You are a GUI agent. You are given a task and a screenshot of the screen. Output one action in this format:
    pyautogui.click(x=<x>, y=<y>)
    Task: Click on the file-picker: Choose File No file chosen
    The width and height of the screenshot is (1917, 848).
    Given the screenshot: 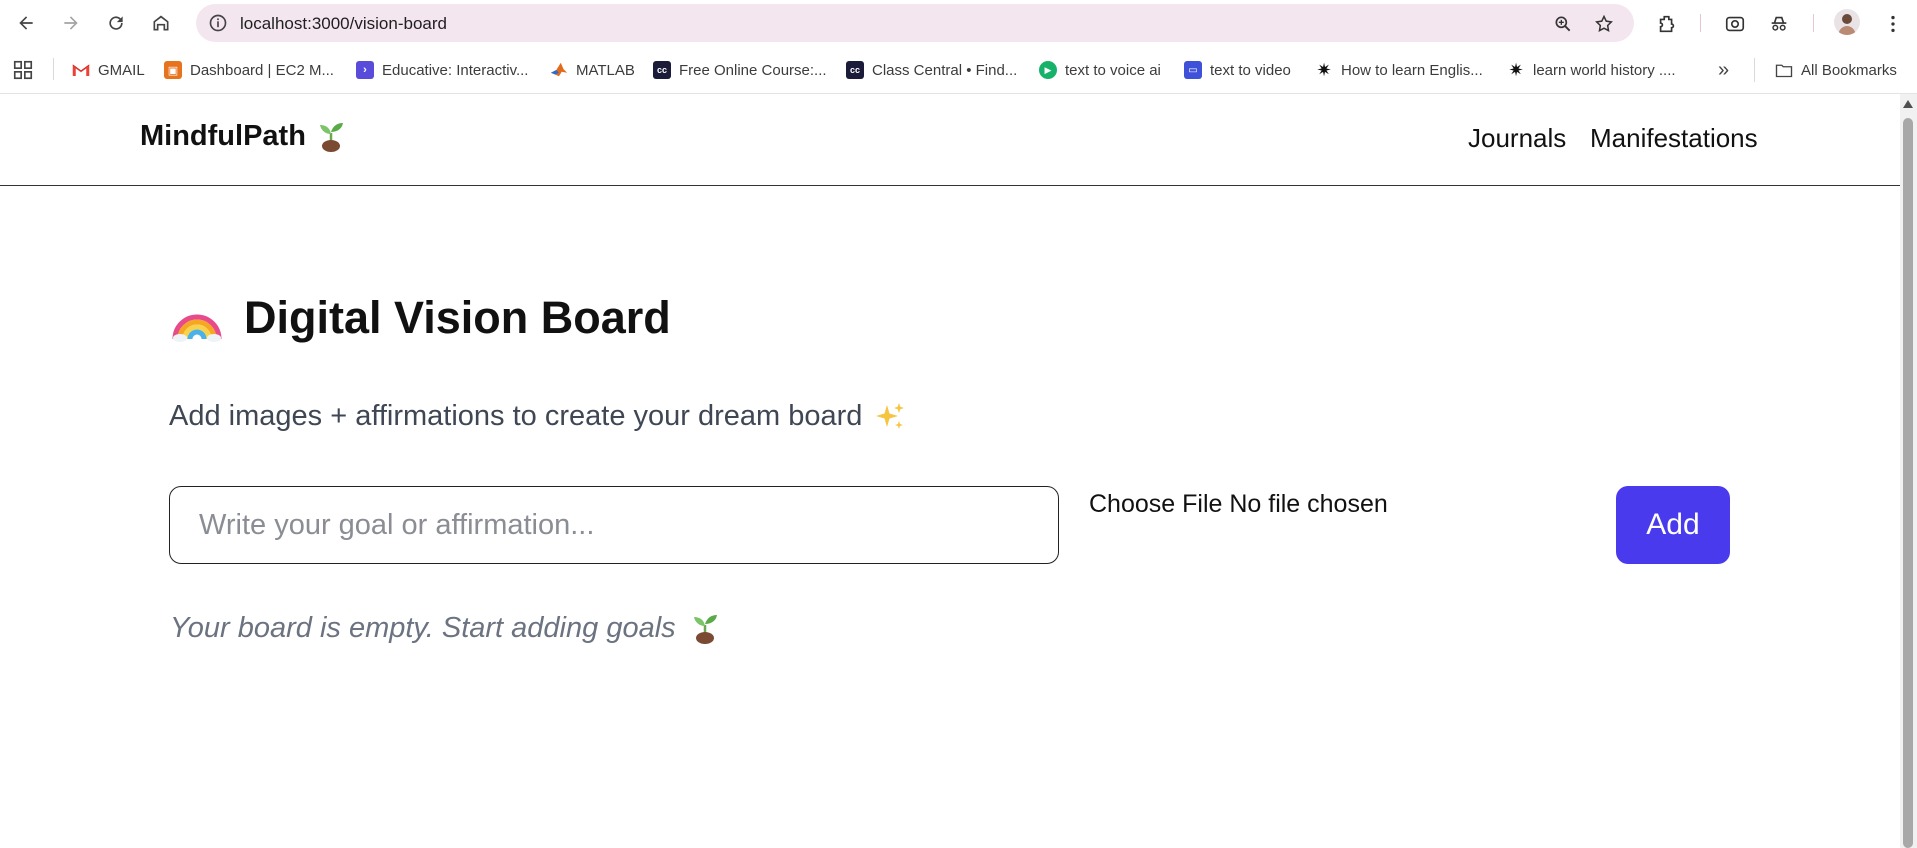 What is the action you would take?
    pyautogui.click(x=1238, y=504)
    